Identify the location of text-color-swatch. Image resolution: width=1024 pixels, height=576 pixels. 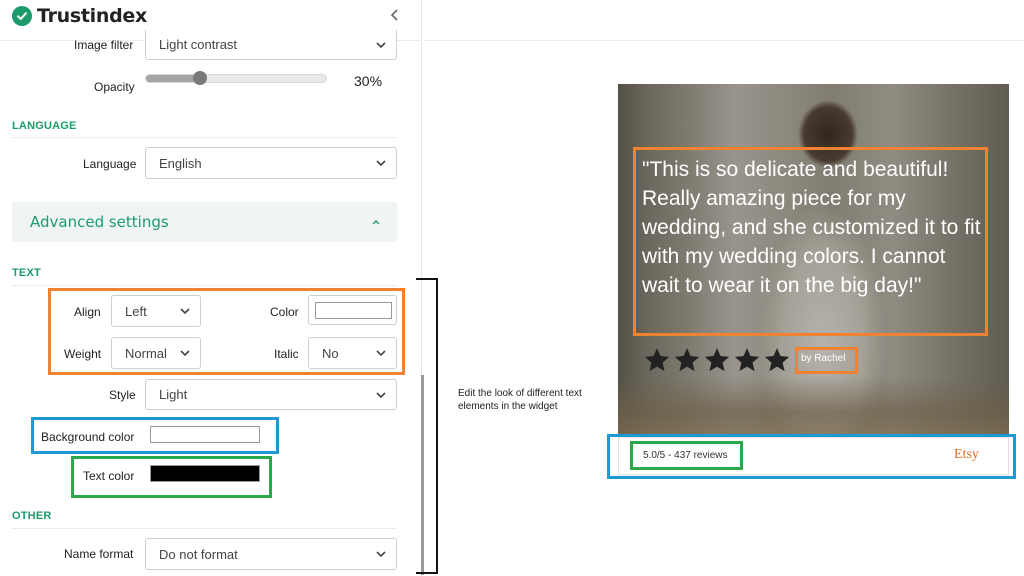
(205, 473).